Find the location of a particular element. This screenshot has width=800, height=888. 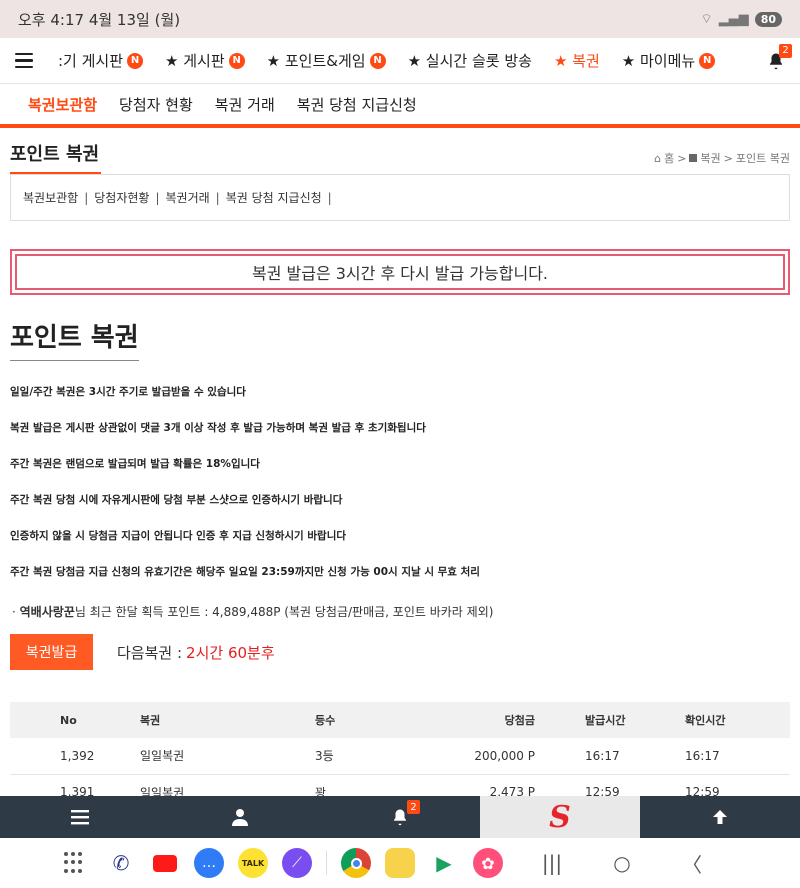

site-logo-button: S is located at coordinates (560, 817).